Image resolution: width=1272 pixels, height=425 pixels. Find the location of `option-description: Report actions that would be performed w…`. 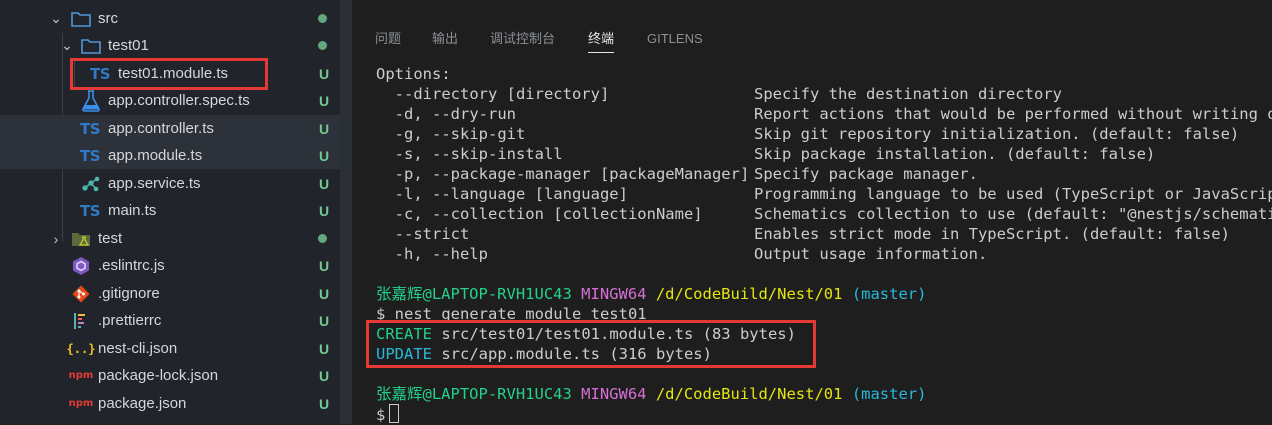

option-description: Report actions that would be performed w… is located at coordinates (1013, 114).